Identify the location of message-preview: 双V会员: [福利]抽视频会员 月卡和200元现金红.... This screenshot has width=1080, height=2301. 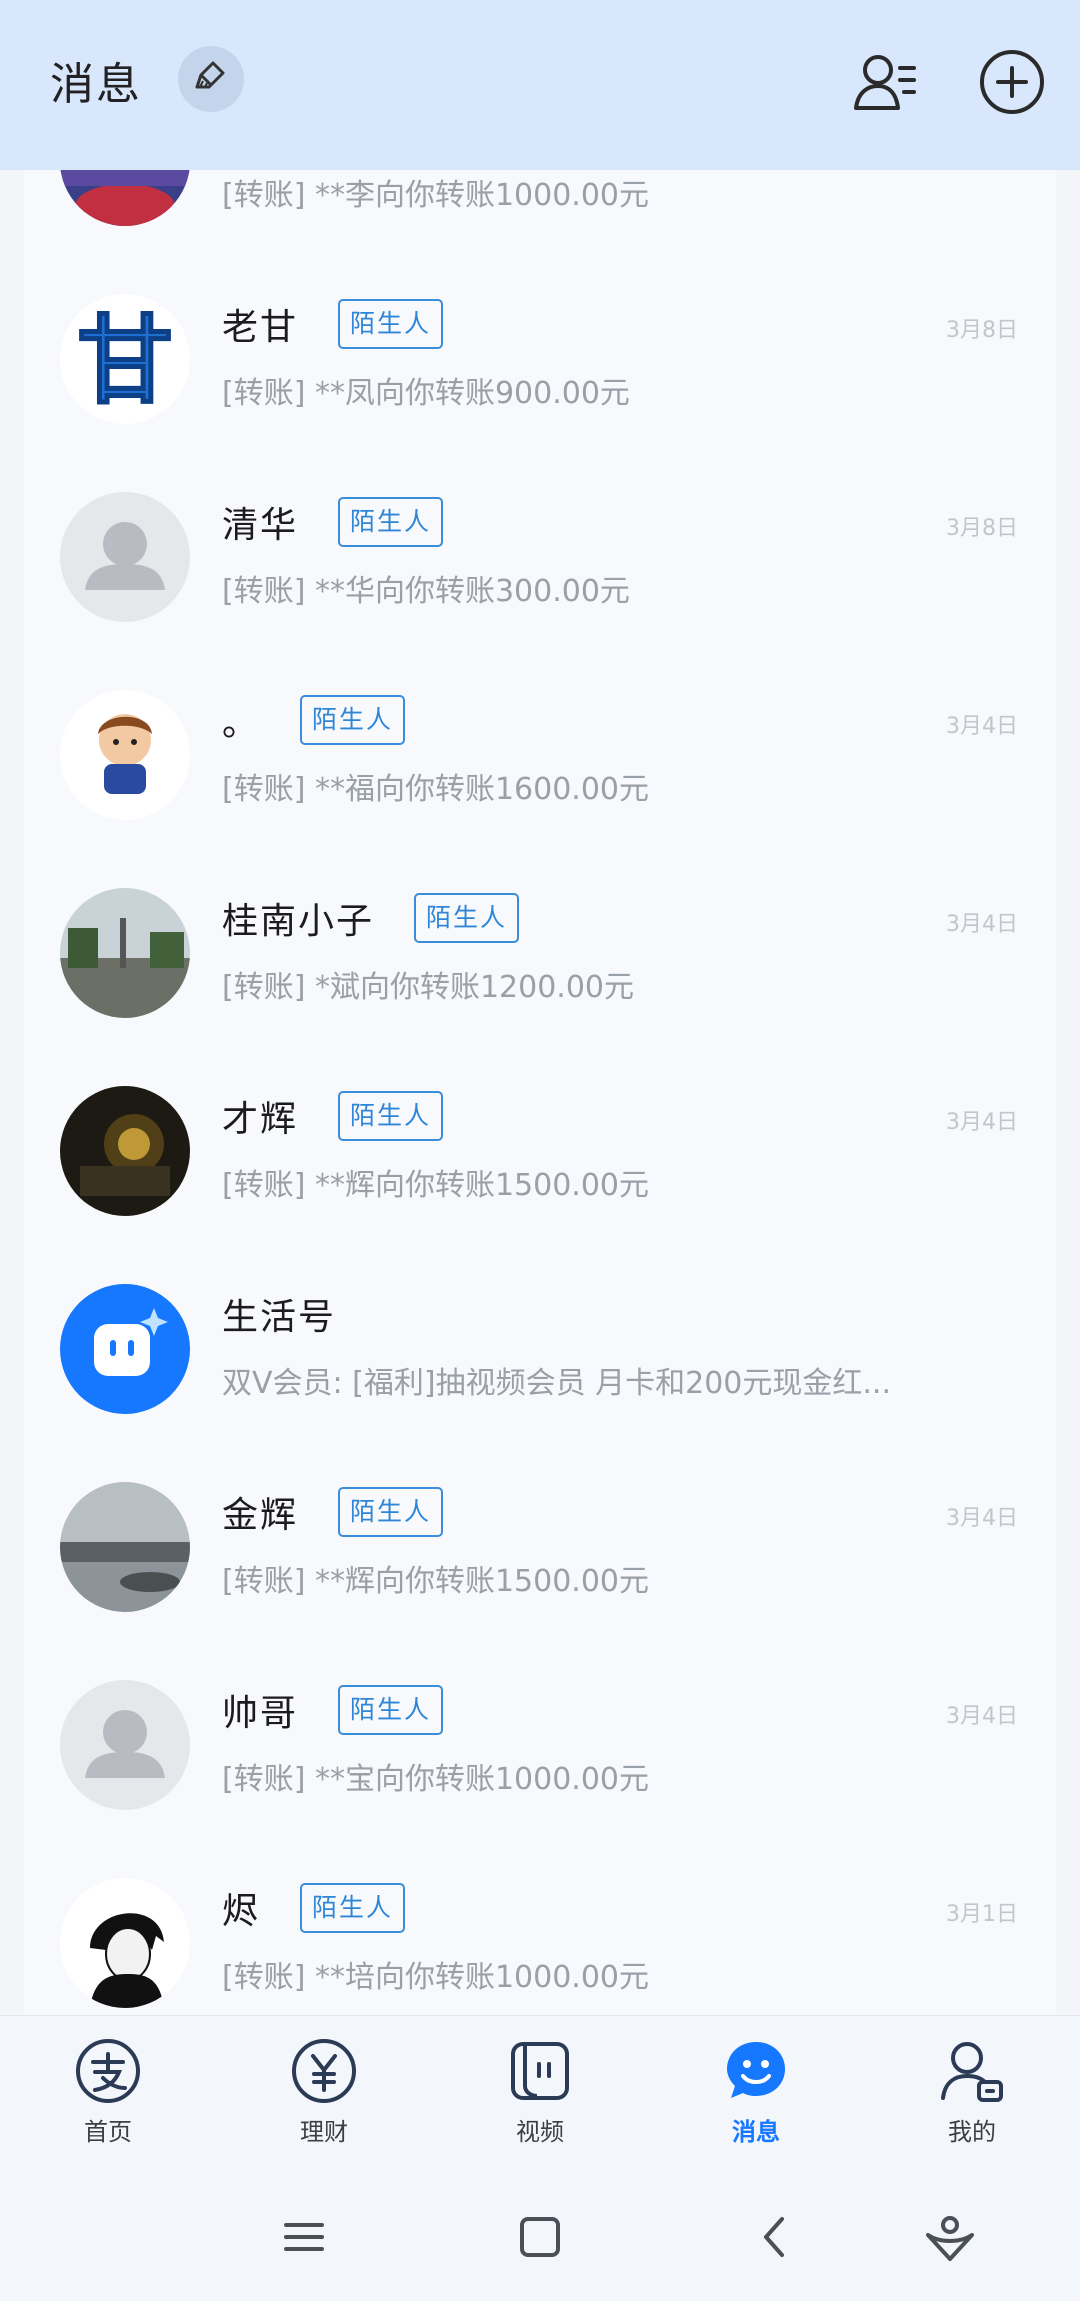
(556, 1383).